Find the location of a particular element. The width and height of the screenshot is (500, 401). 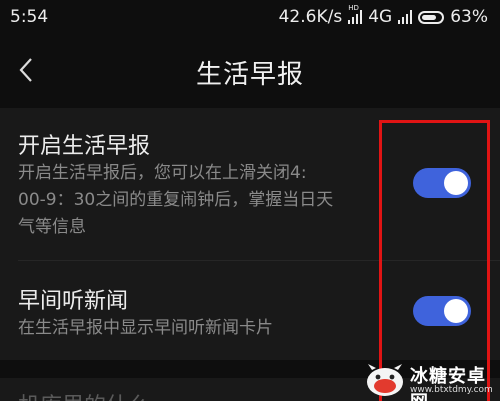

description-line: 开启生活早报后，您可以在上滑关闭4: is located at coordinates (162, 173).